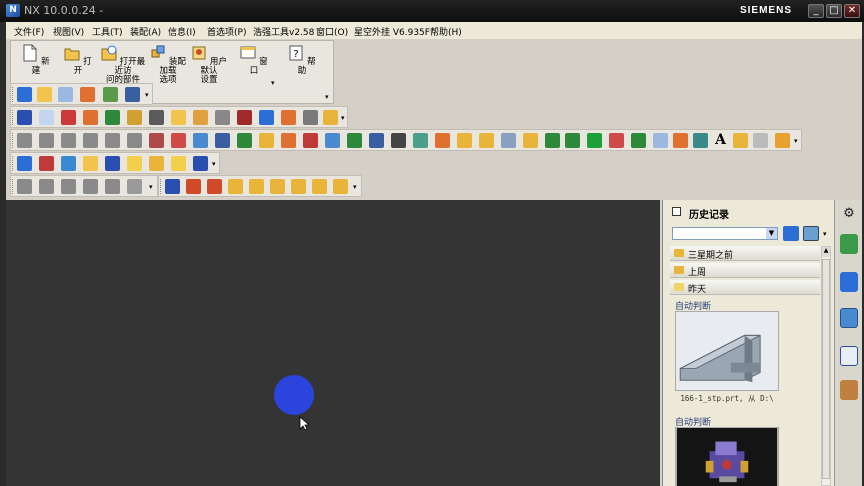 The width and height of the screenshot is (864, 486). Describe the element at coordinates (156, 117) in the screenshot. I see `bear-icon` at that location.